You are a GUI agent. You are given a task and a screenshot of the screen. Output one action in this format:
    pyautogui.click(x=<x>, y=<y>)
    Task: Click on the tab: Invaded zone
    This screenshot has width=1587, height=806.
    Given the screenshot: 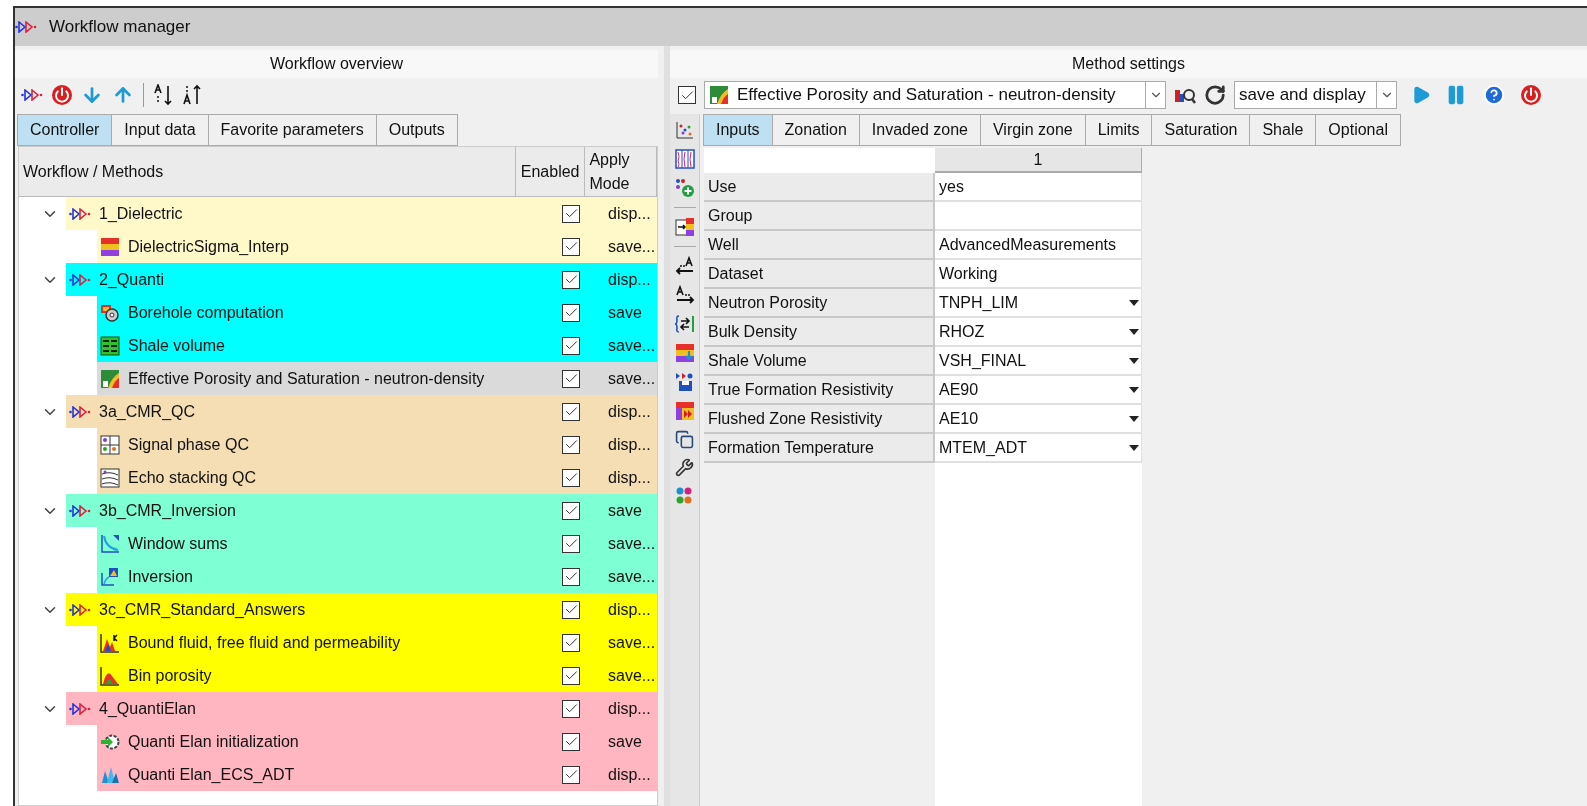 What is the action you would take?
    pyautogui.click(x=919, y=130)
    